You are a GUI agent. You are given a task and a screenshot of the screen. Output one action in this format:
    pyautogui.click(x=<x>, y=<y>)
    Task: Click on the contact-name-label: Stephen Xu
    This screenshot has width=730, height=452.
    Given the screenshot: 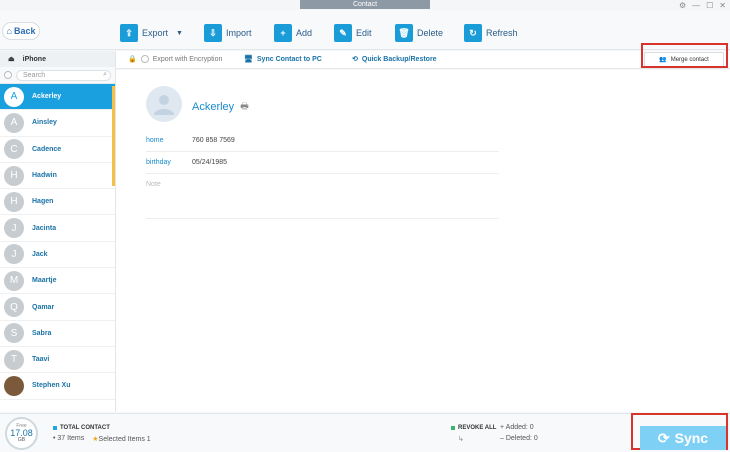 What is the action you would take?
    pyautogui.click(x=51, y=386)
    